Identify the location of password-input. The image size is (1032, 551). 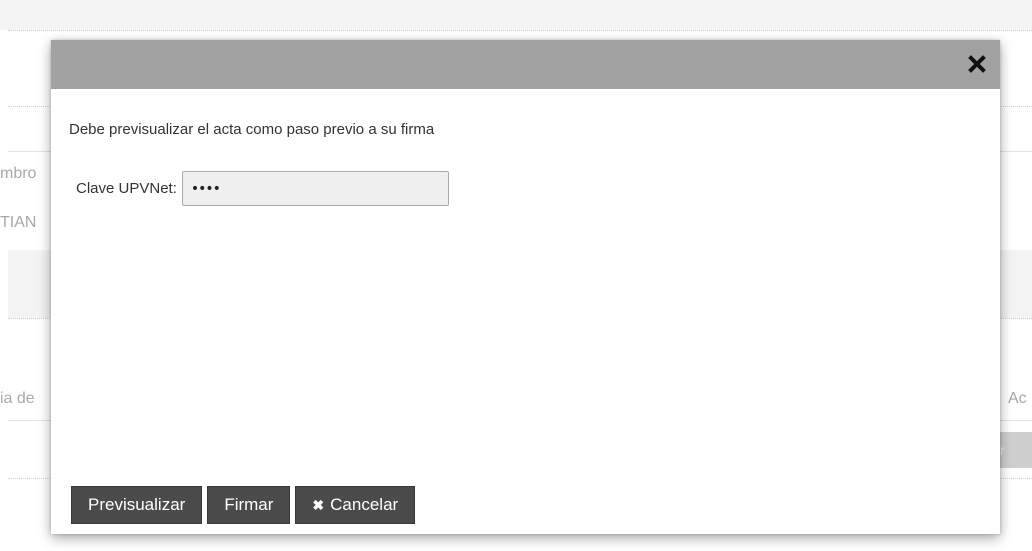
(315, 188).